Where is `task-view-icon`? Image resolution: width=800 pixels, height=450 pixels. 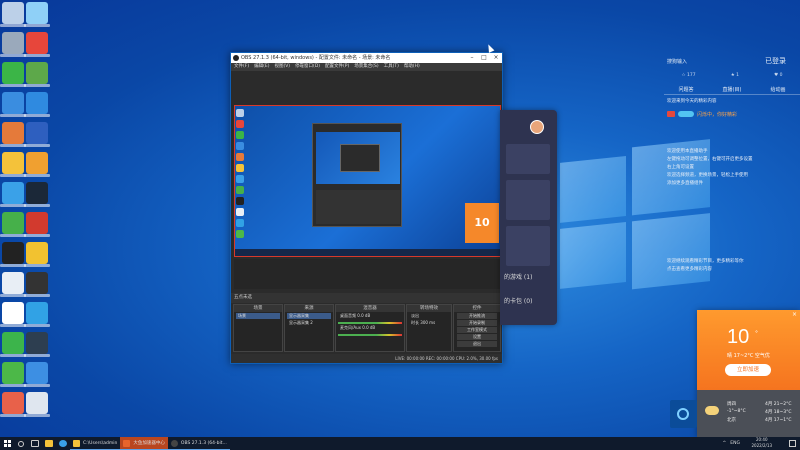
task-view-icon is located at coordinates (35, 443).